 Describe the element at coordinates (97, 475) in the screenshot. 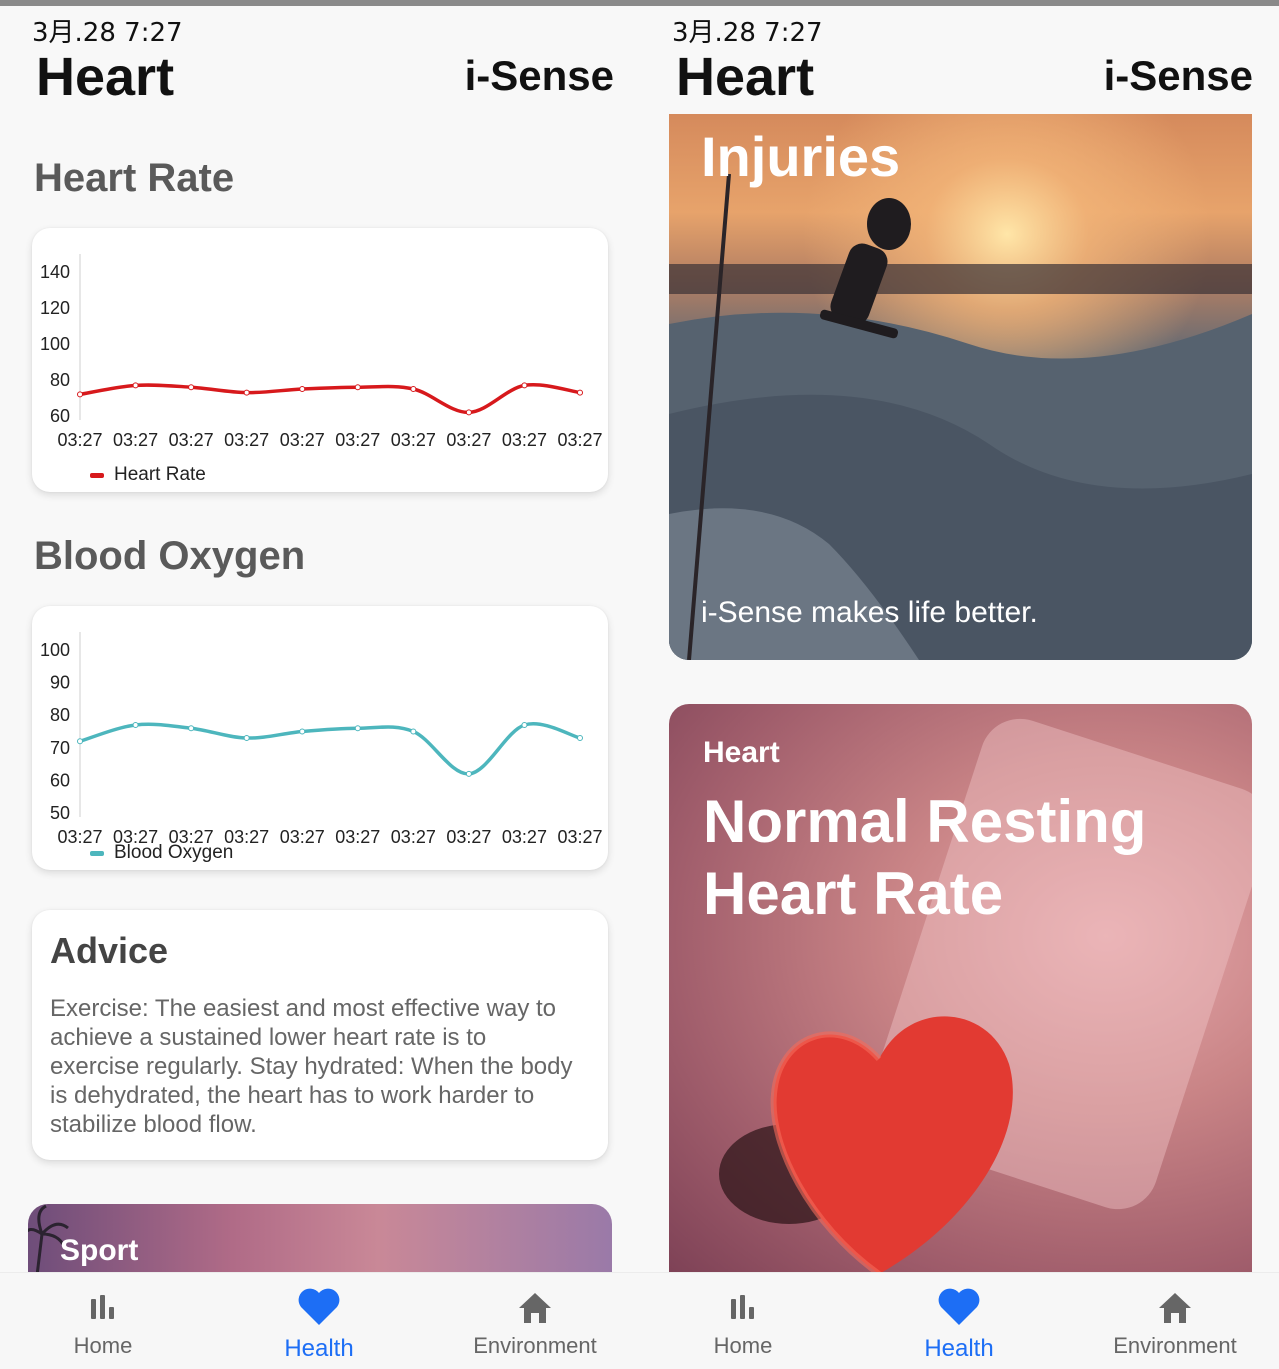

I see `heart-rate-legend-swatch` at that location.